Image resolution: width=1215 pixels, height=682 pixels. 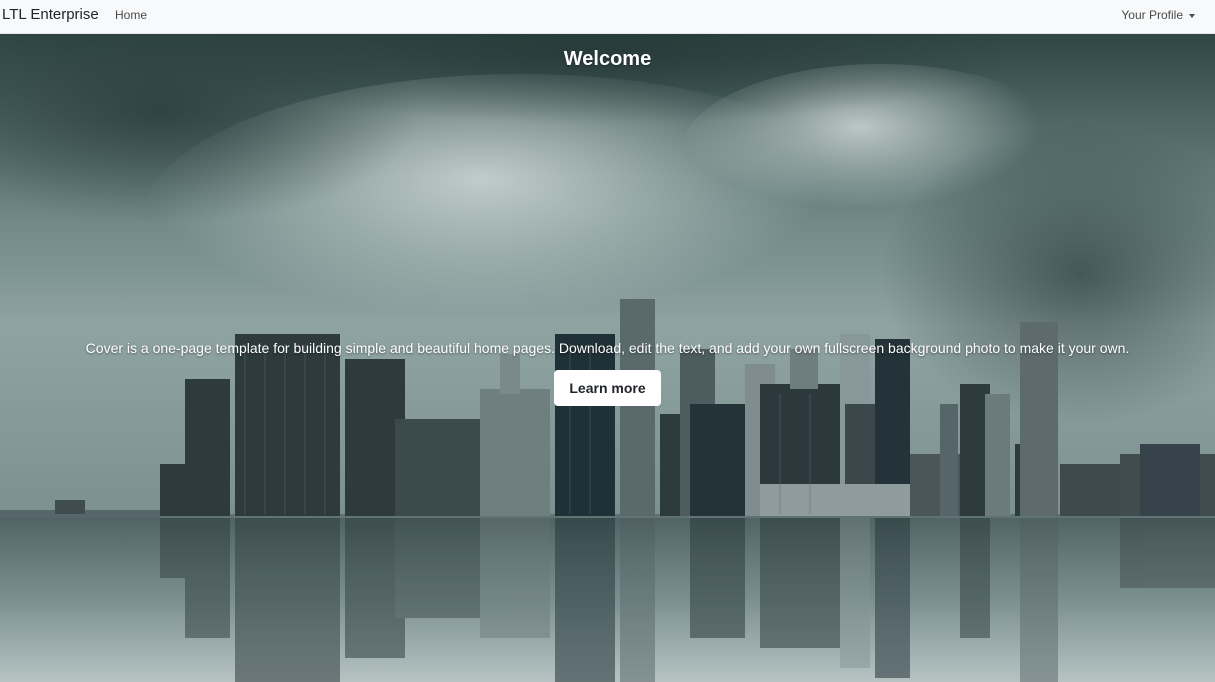 I want to click on hero-title: Welcome, so click(x=607, y=59).